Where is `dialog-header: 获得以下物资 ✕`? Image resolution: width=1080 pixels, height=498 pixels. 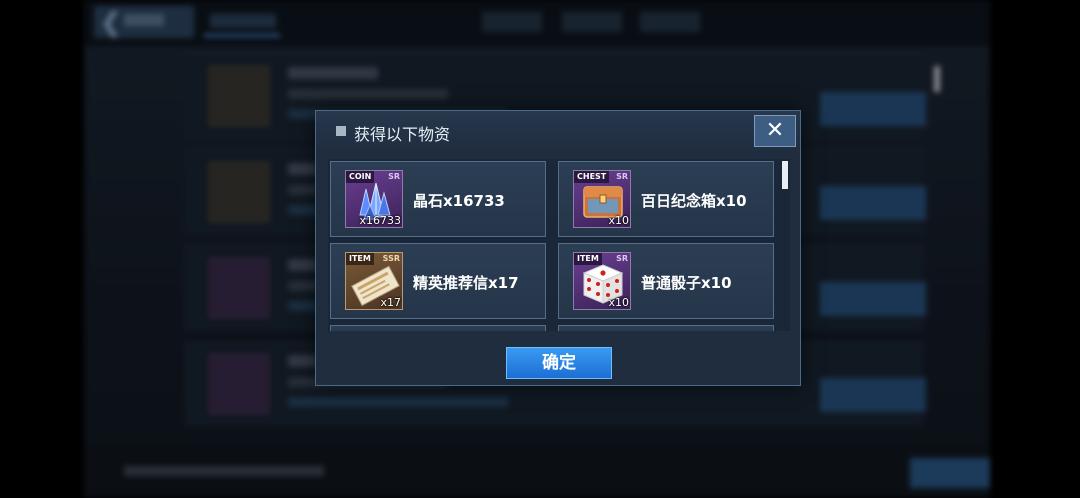 dialog-header: 获得以下物资 ✕ is located at coordinates (558, 131).